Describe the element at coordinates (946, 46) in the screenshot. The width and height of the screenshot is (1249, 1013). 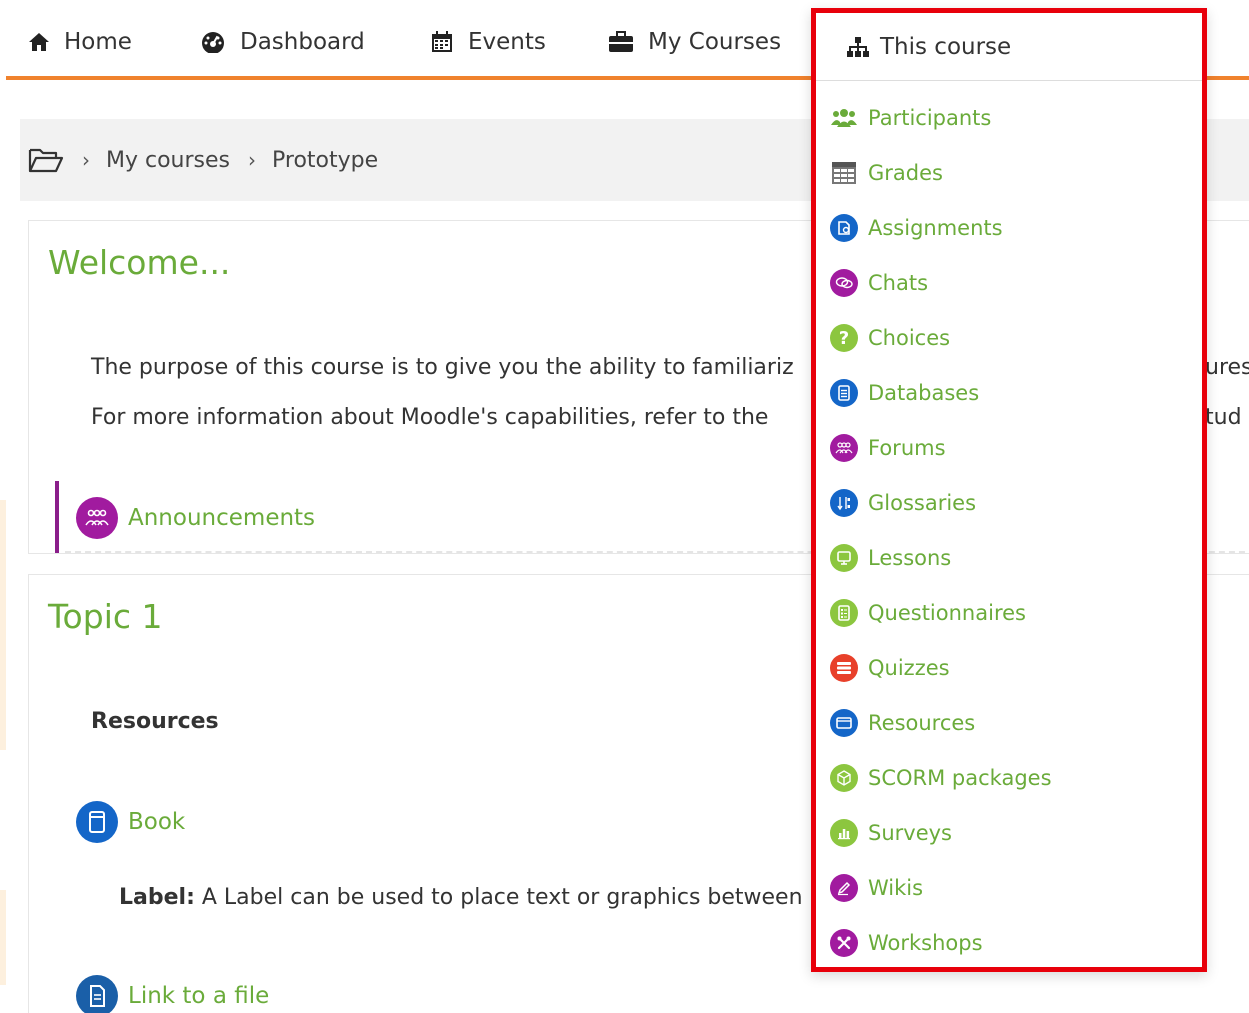
I see `this-course-label: This course` at that location.